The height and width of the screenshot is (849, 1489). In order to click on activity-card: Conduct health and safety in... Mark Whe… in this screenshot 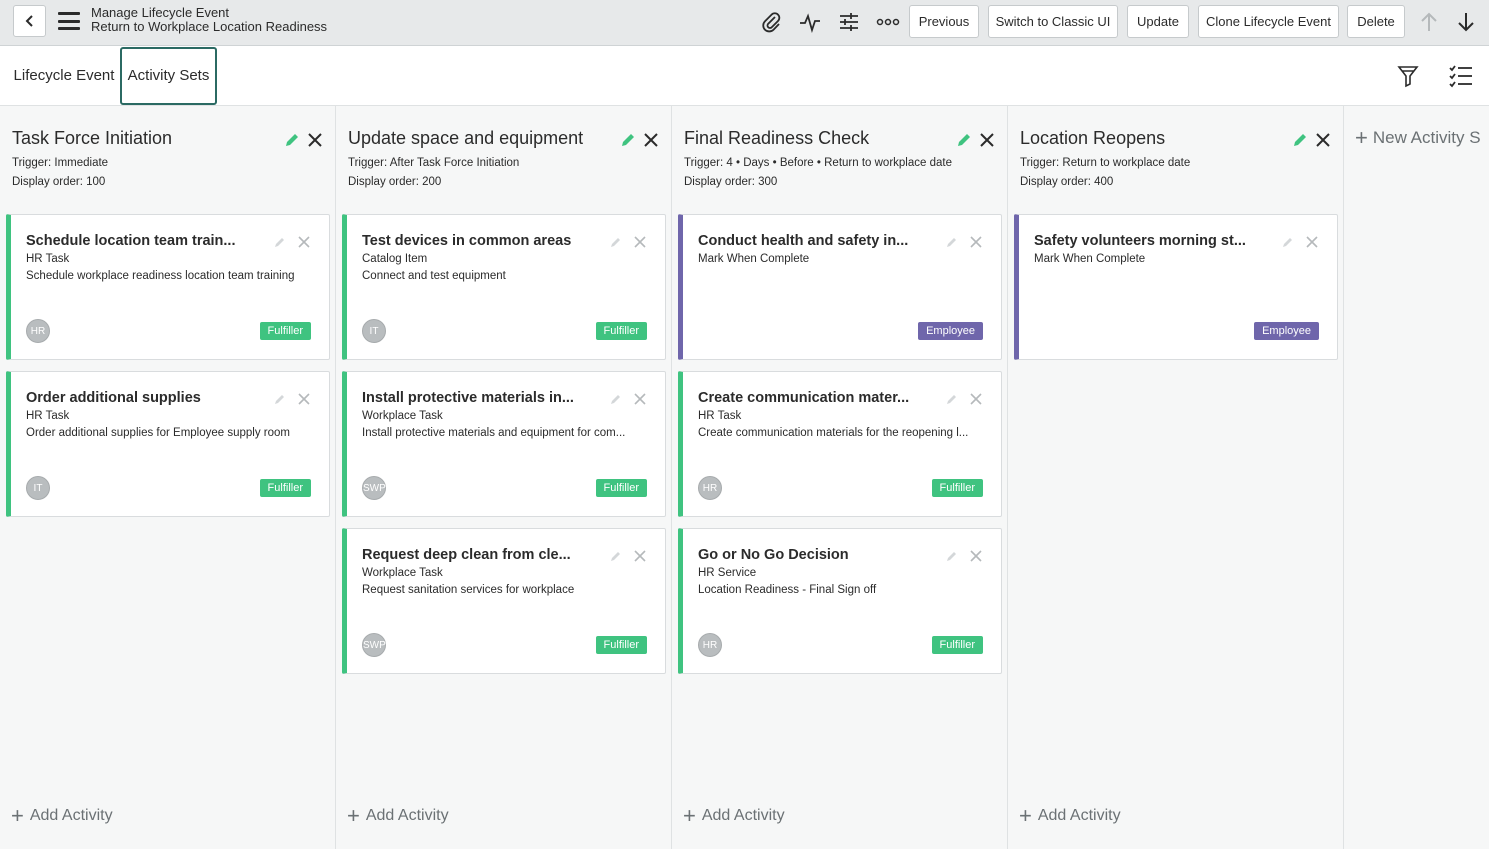, I will do `click(840, 287)`.